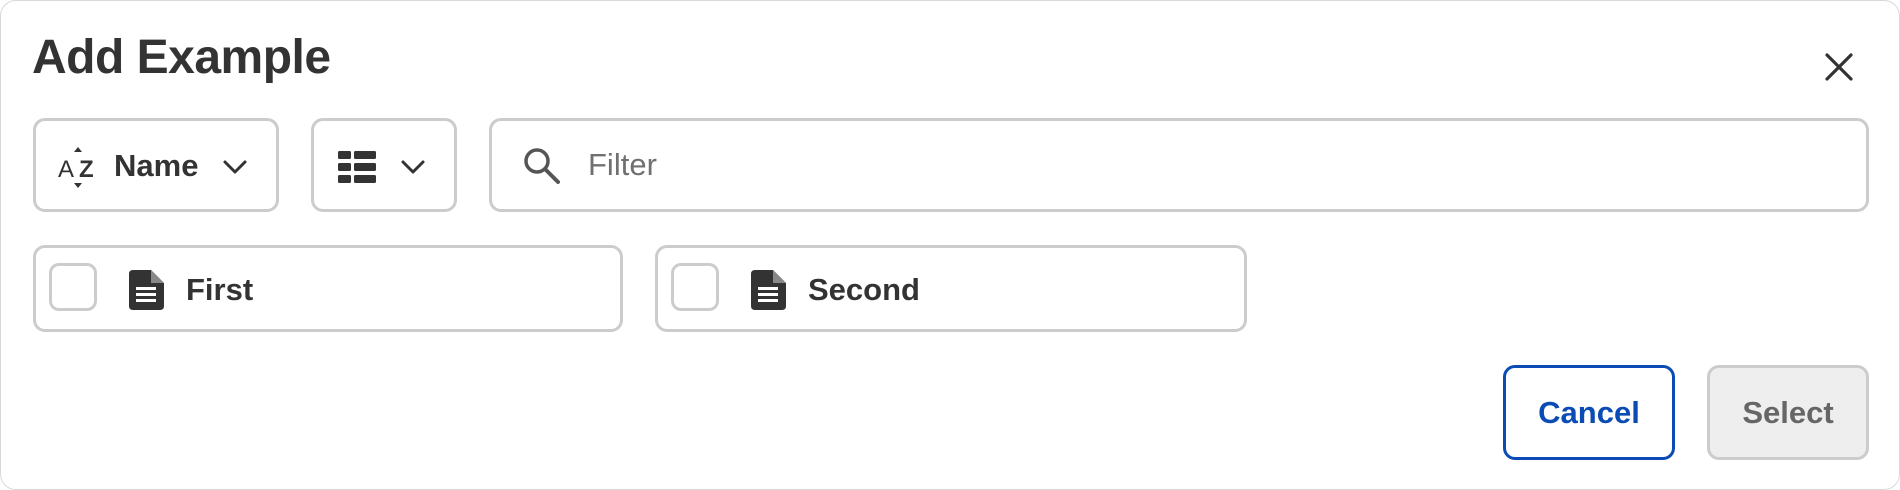 The height and width of the screenshot is (490, 1900). What do you see at coordinates (1218, 165) in the screenshot?
I see `filter-input` at bounding box center [1218, 165].